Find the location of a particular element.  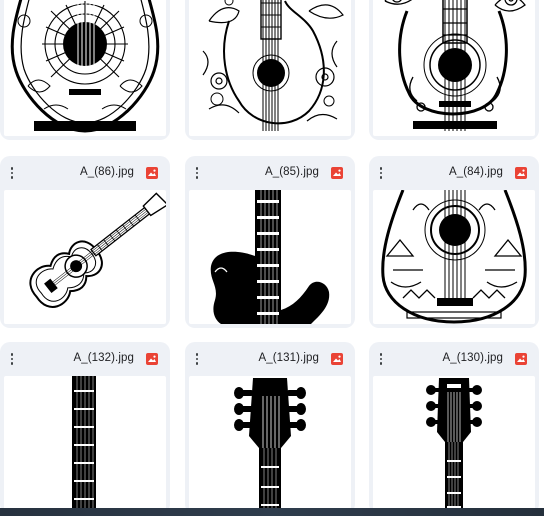

file-name: A_(85).jpg is located at coordinates (292, 172).